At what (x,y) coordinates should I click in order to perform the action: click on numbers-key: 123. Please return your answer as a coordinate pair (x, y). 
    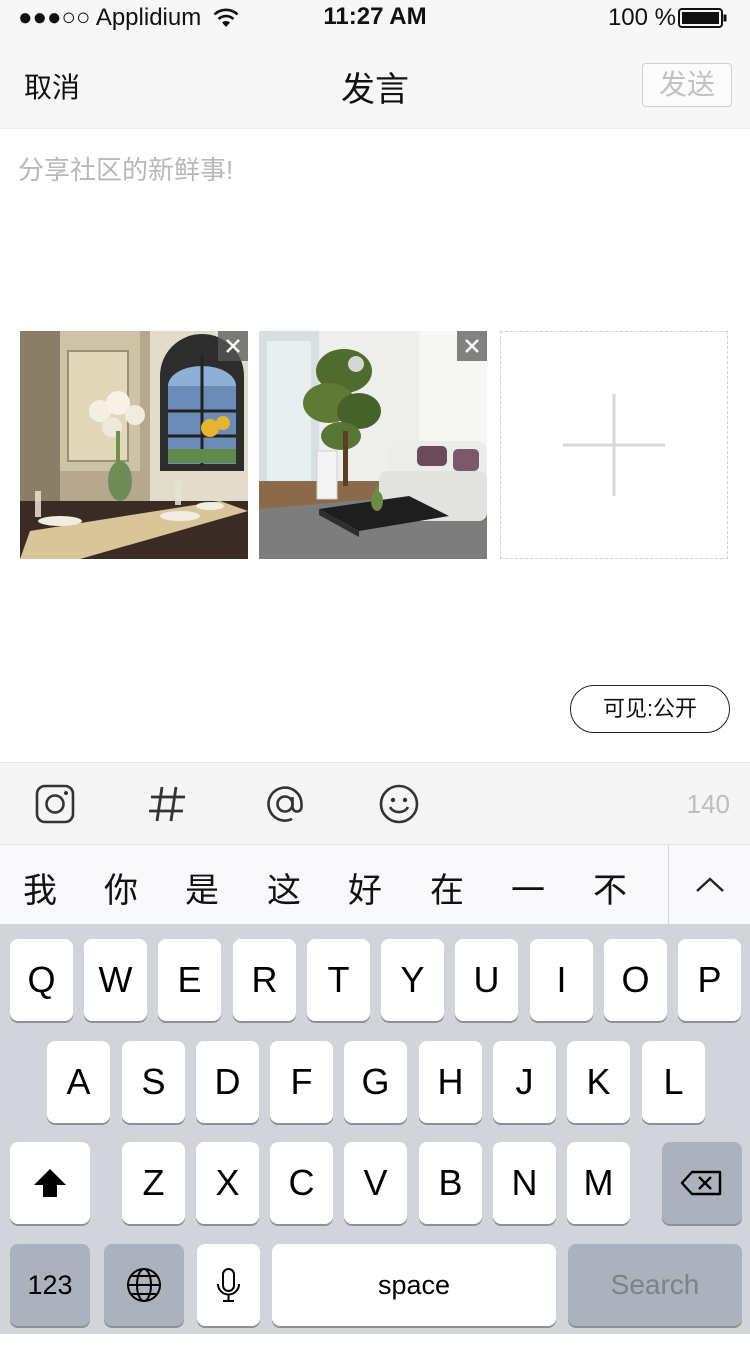
    Looking at the image, I should click on (50, 1285).